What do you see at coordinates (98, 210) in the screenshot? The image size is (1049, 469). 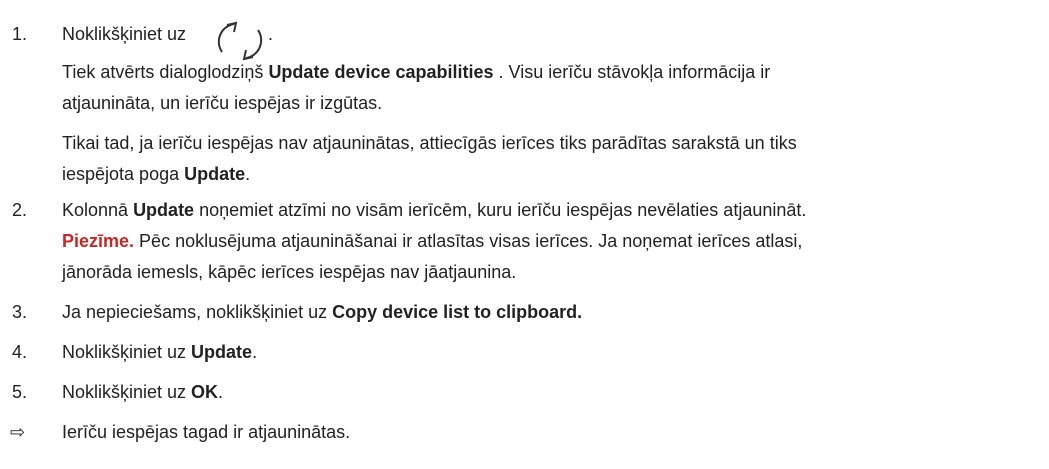 I see `line-text: Kolonnā` at bounding box center [98, 210].